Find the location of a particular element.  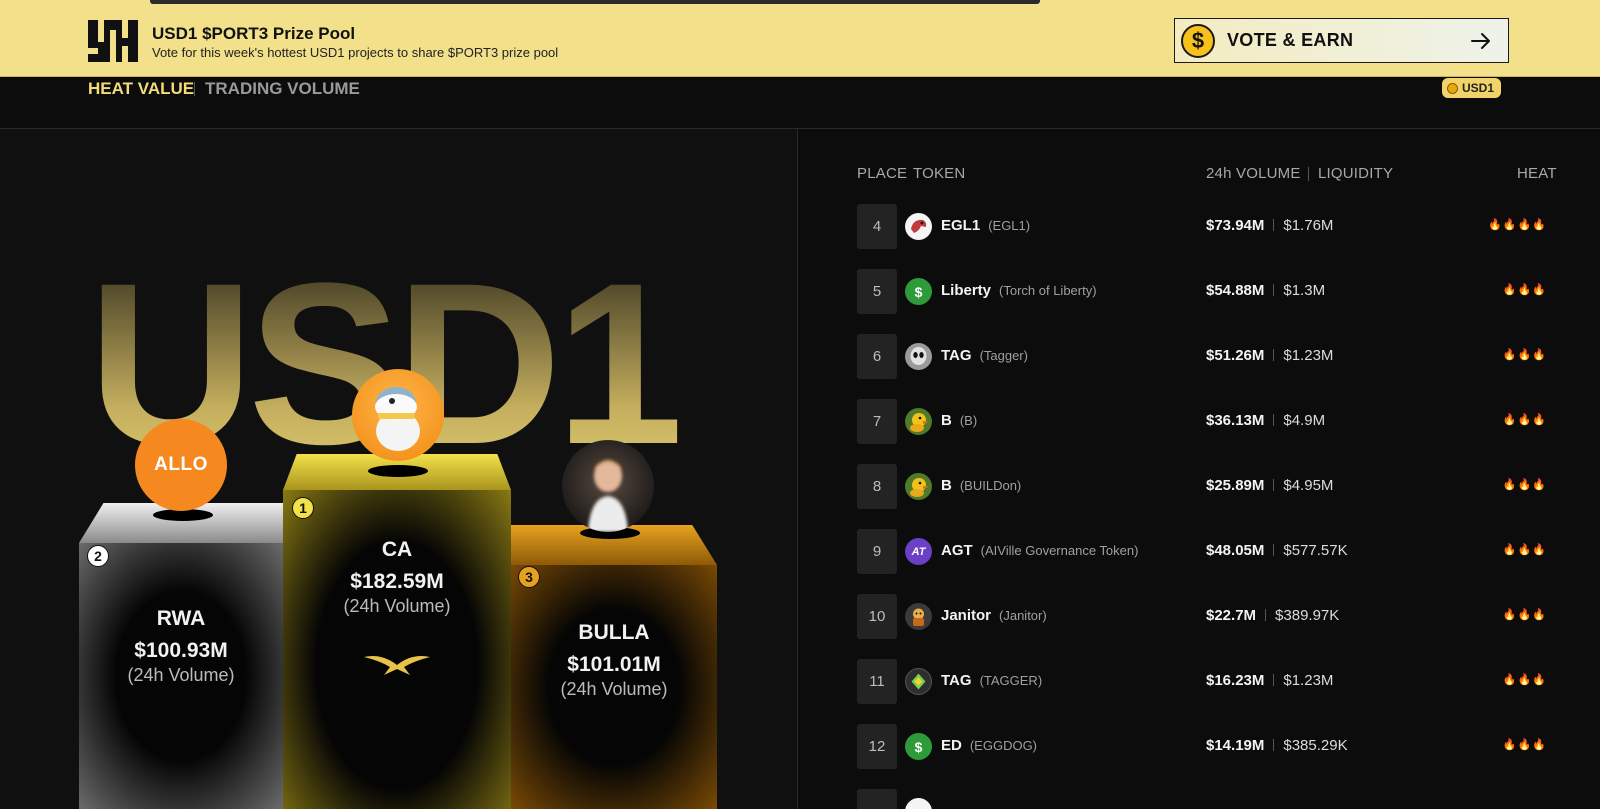

podium-hole-first is located at coordinates (398, 471).